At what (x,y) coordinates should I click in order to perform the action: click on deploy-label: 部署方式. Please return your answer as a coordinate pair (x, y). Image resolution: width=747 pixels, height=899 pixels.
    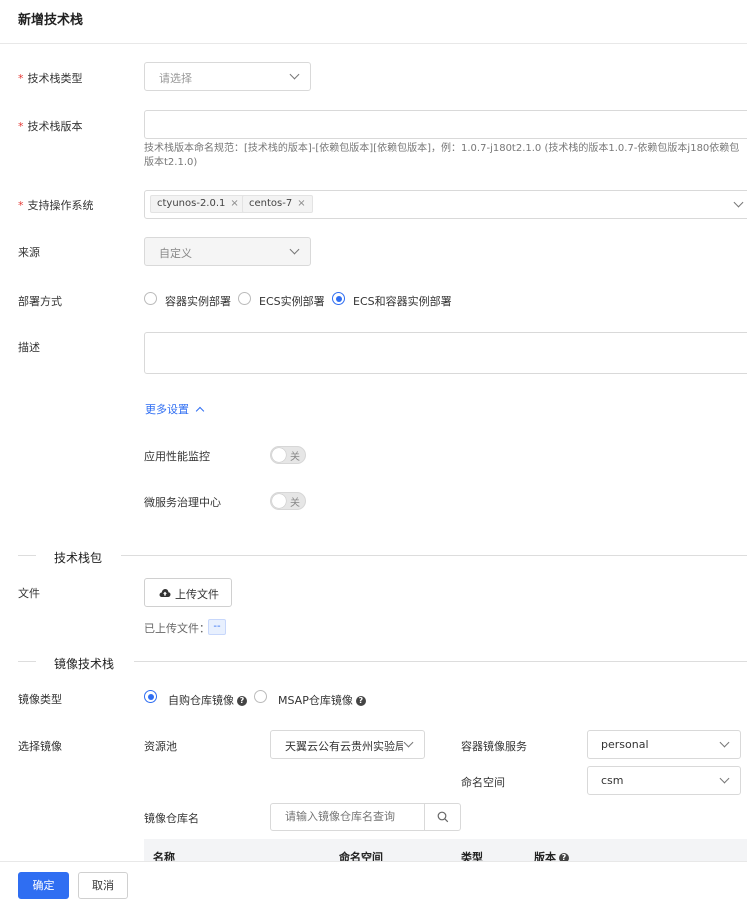
    Looking at the image, I should click on (40, 301).